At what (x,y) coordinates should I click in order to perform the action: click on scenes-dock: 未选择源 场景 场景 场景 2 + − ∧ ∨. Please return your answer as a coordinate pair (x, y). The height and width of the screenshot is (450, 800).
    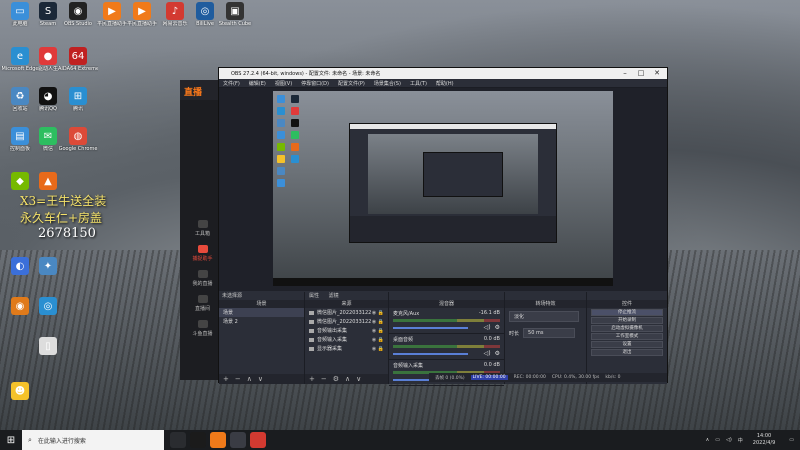
    Looking at the image, I should click on (262, 338).